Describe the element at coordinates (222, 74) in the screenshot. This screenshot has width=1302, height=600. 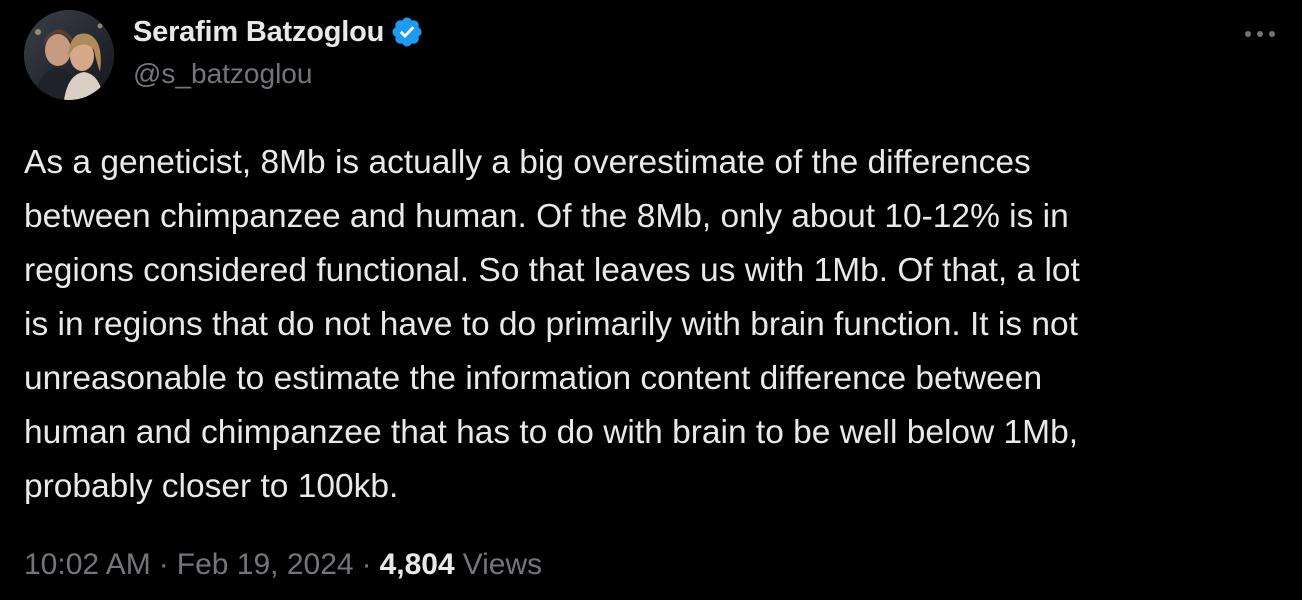
I see `author-handle: @s_batzoglou` at that location.